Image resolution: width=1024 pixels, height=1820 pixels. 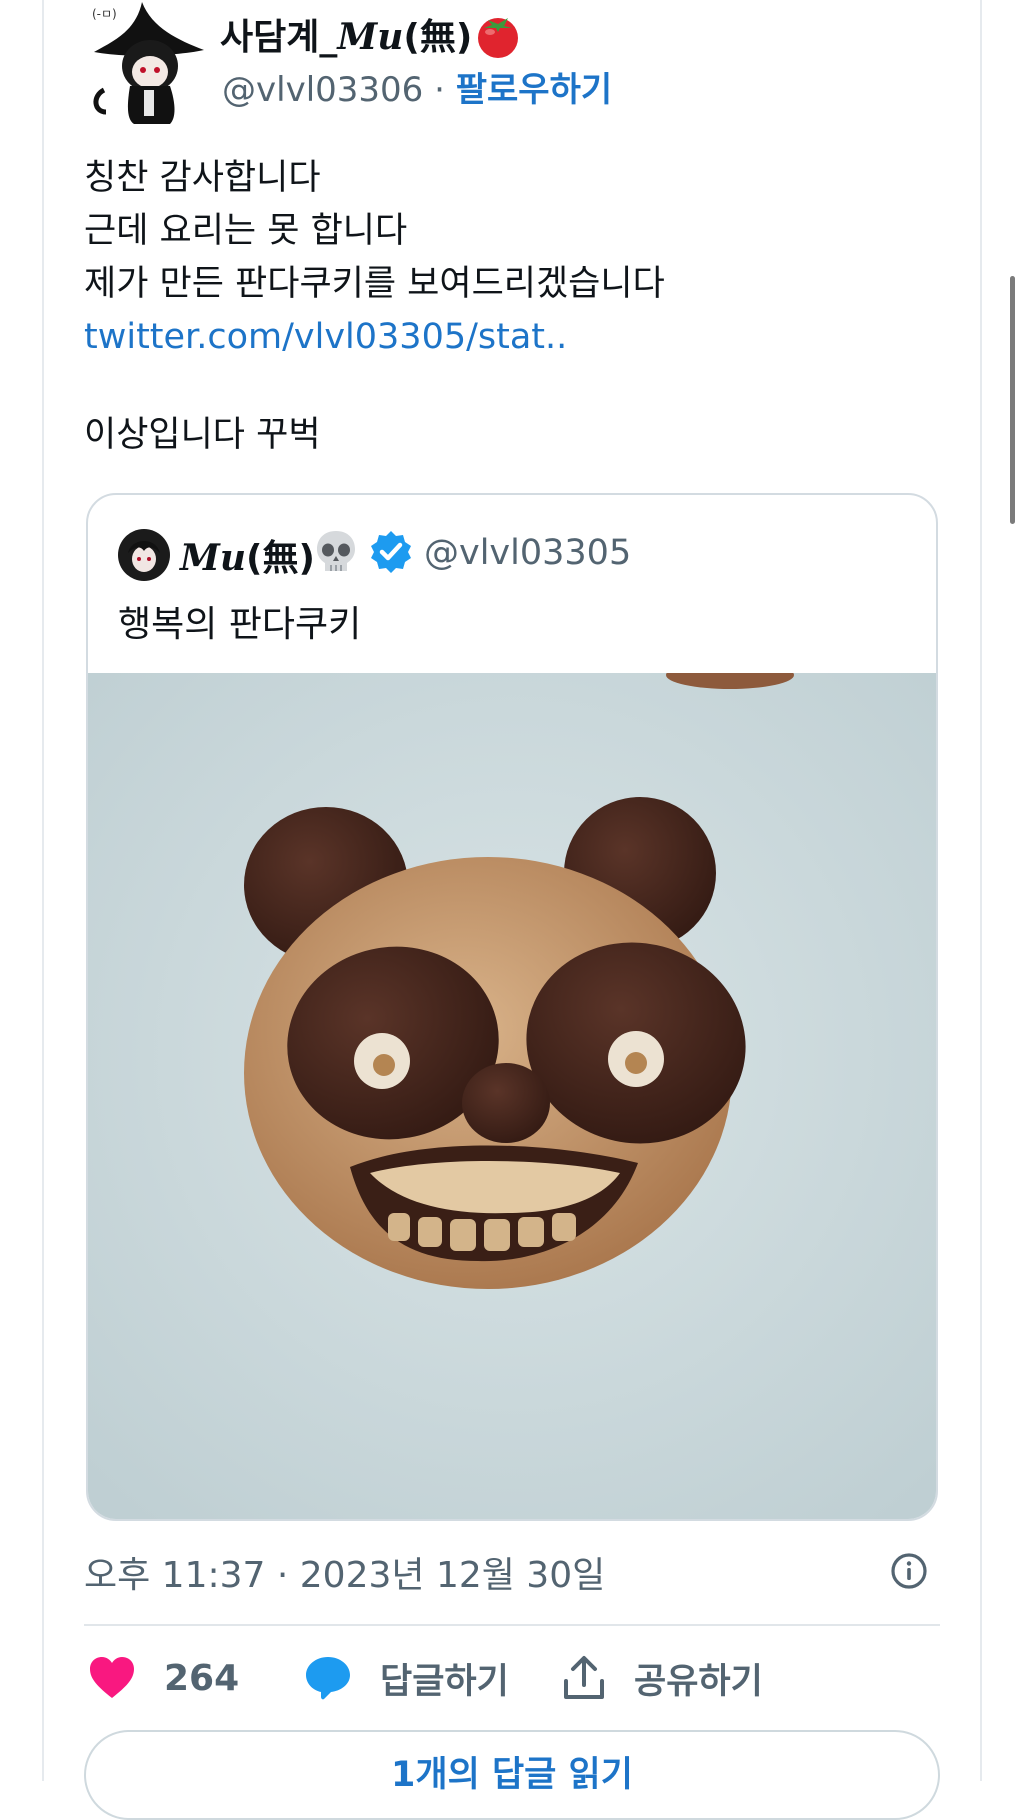 What do you see at coordinates (279, 37) in the screenshot?
I see `display-name-prefix: 사담계_` at bounding box center [279, 37].